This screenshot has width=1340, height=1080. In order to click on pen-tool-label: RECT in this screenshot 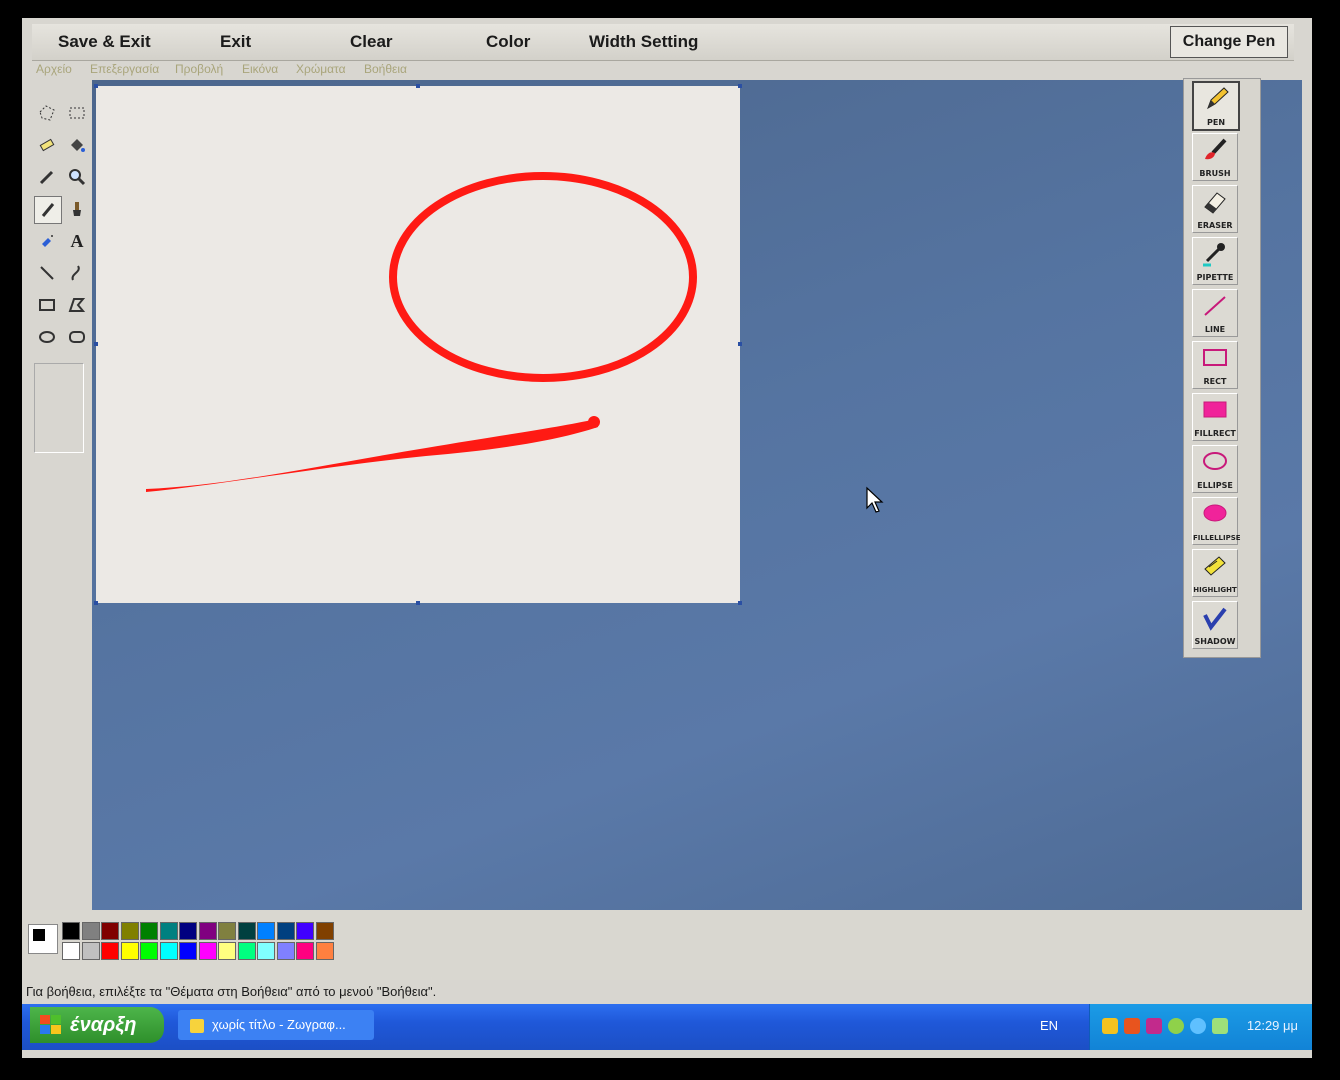, I will do `click(1215, 381)`.